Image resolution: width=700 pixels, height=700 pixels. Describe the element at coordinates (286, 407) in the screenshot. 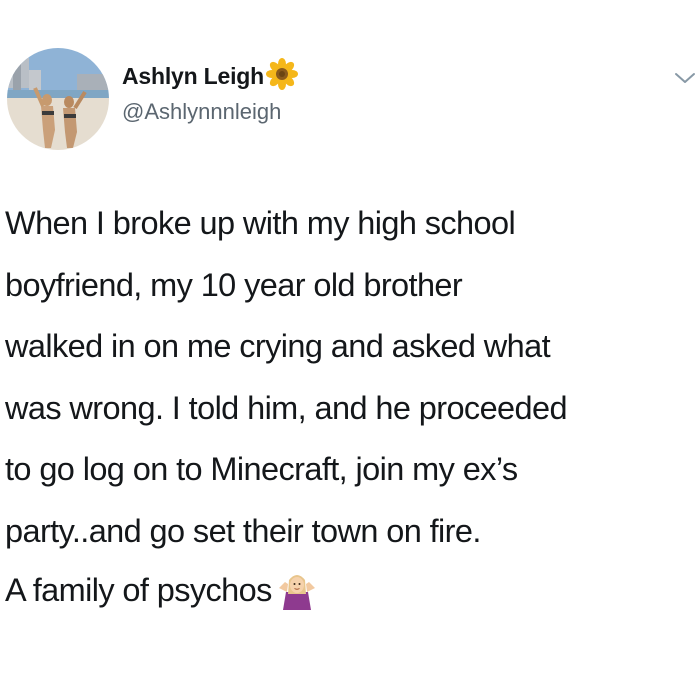

I see `tweet-text-line: was wrong. I told him, and he proceeded` at that location.